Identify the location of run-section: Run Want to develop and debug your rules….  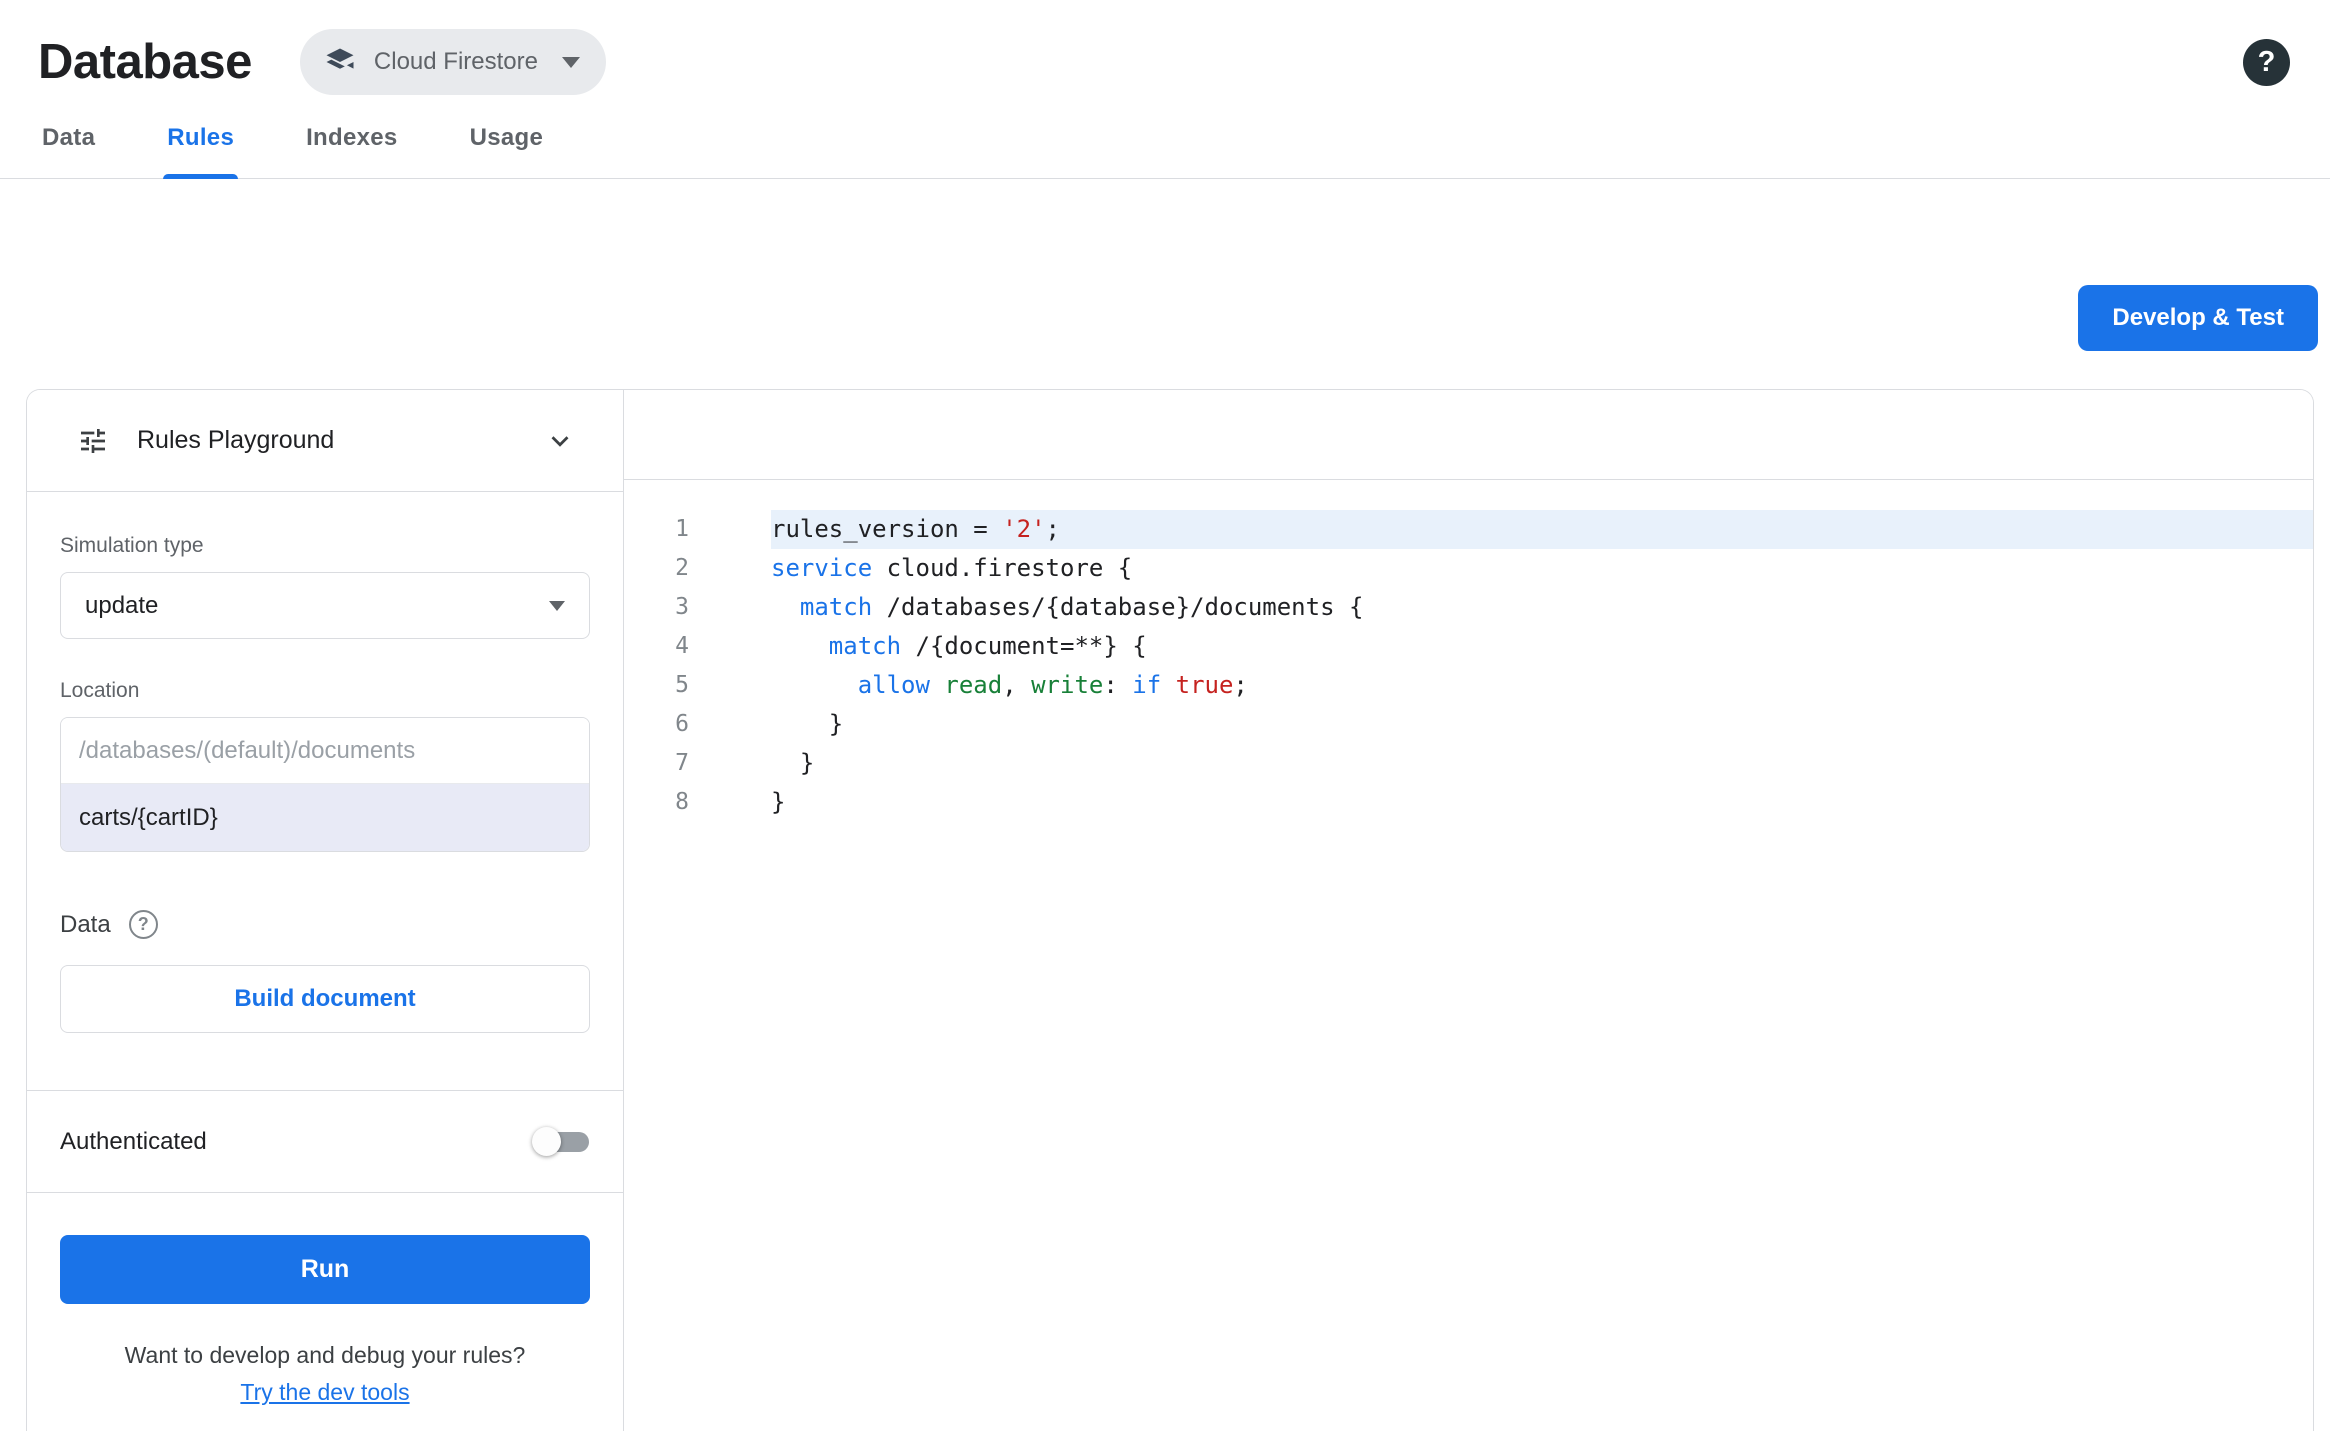
(325, 1299).